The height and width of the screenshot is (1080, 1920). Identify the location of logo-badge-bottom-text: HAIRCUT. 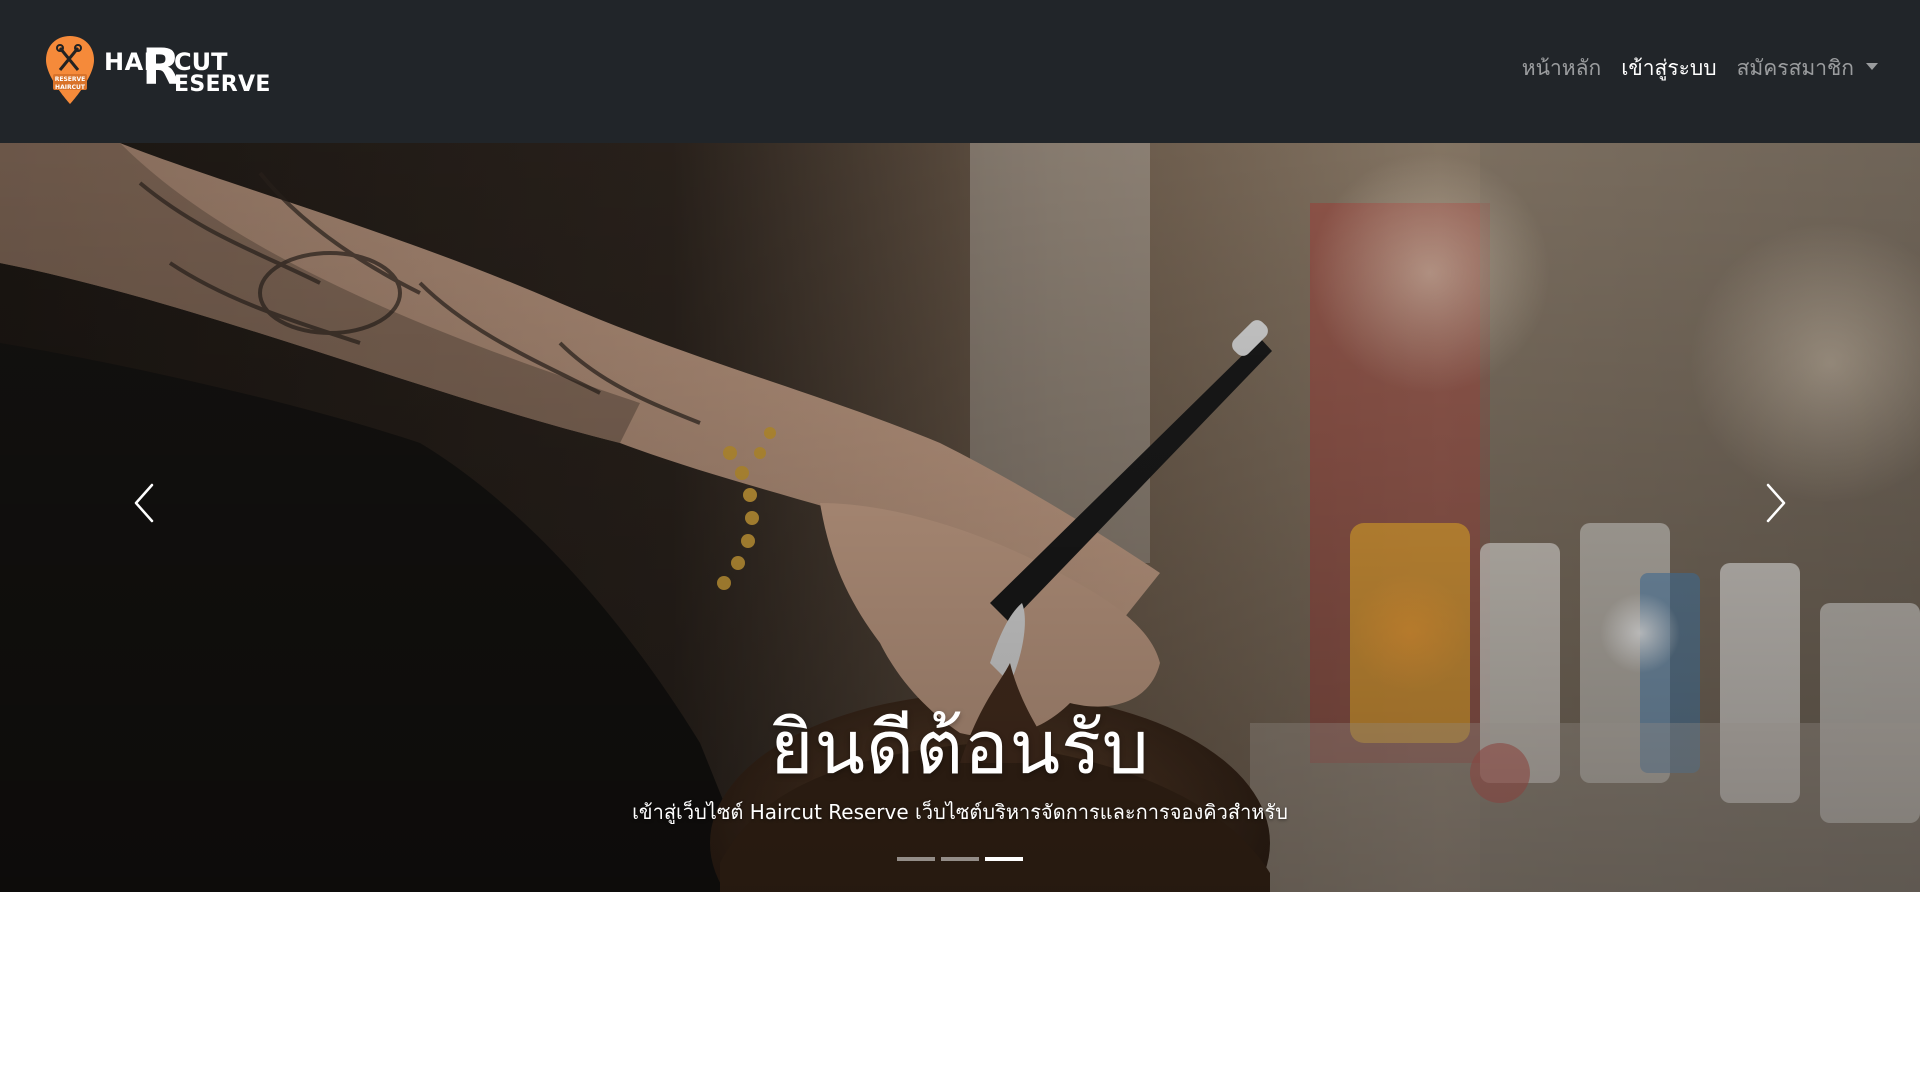
(70, 87).